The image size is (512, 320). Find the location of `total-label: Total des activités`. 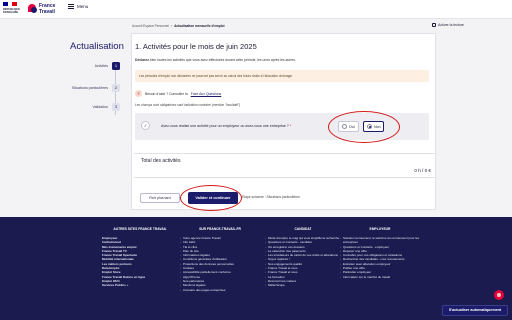

total-label: Total des activités is located at coordinates (161, 161).